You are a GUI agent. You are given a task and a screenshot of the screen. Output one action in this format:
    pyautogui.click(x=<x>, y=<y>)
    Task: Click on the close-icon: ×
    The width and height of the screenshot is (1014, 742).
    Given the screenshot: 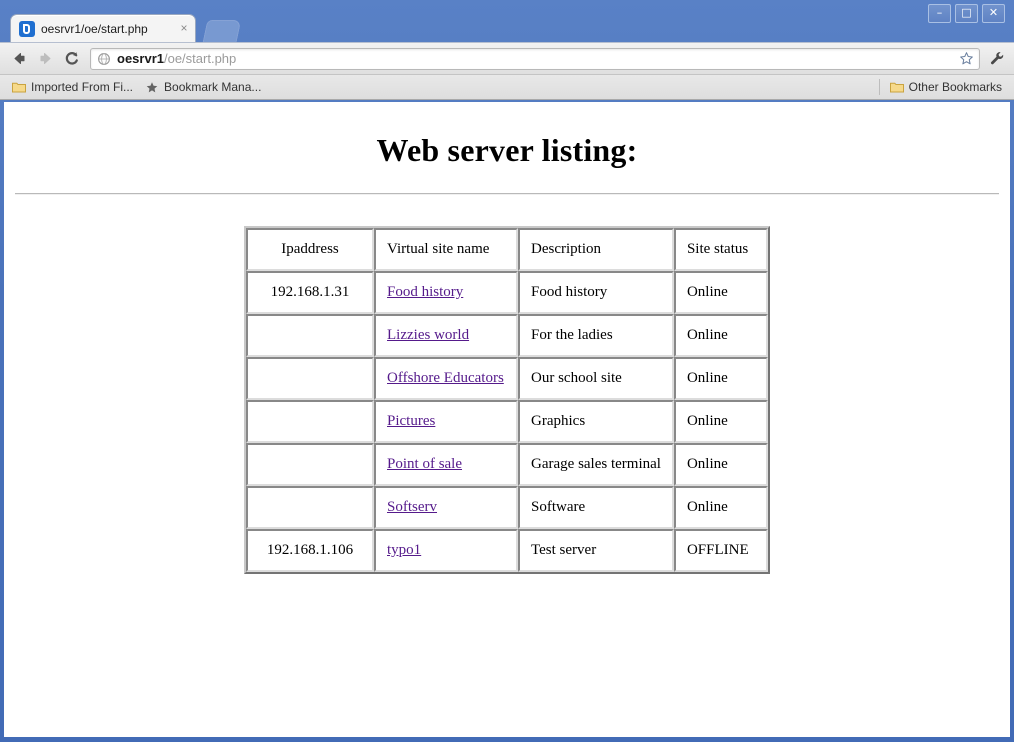 What is the action you would take?
    pyautogui.click(x=184, y=28)
    